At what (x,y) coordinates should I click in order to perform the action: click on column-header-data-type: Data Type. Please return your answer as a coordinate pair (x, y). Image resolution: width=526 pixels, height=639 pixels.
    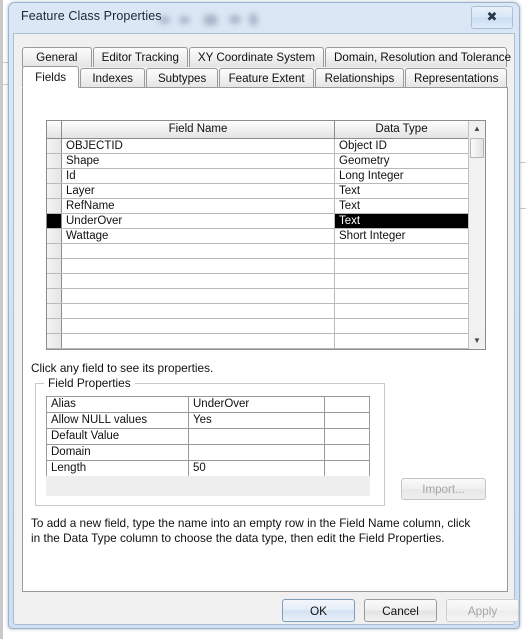
    Looking at the image, I should click on (401, 129).